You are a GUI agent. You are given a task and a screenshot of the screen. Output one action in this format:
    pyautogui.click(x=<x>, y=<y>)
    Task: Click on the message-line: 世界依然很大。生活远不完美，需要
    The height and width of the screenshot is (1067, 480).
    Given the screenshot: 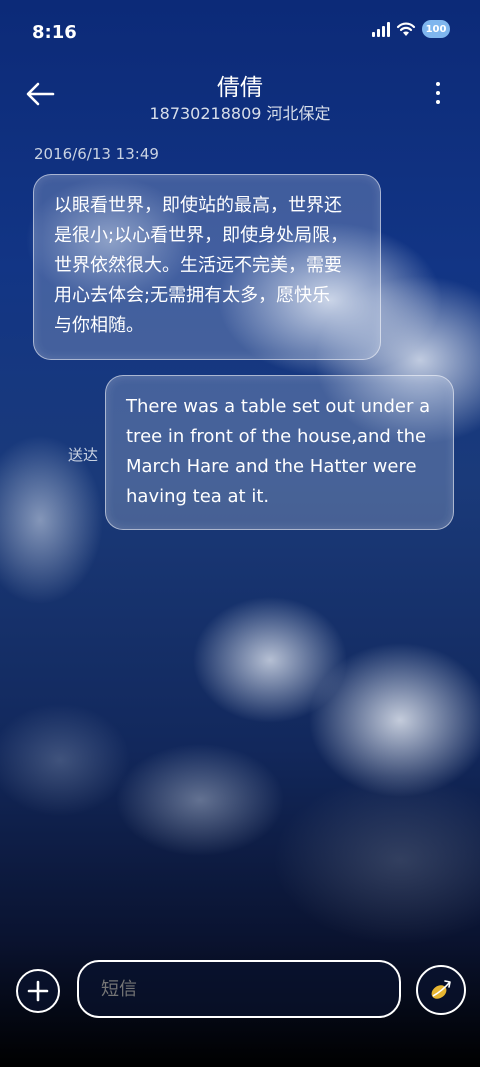 What is the action you would take?
    pyautogui.click(x=198, y=265)
    